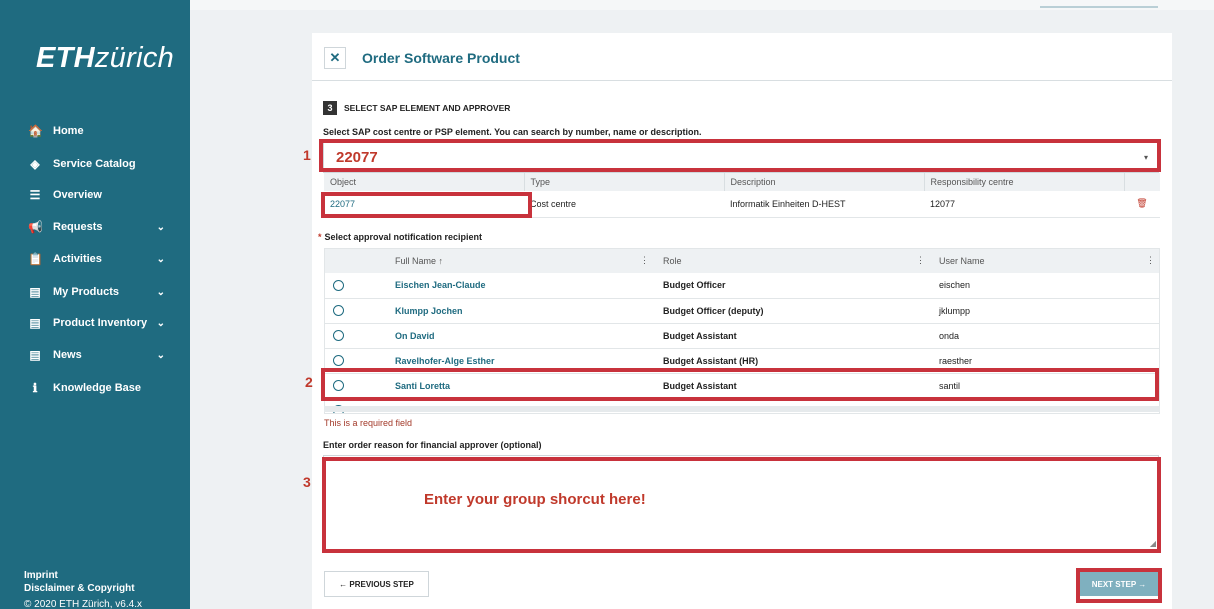 Image resolution: width=1214 pixels, height=609 pixels. Describe the element at coordinates (1024, 182) in the screenshot. I see `column-header-responsibility: Responsibility centre` at that location.